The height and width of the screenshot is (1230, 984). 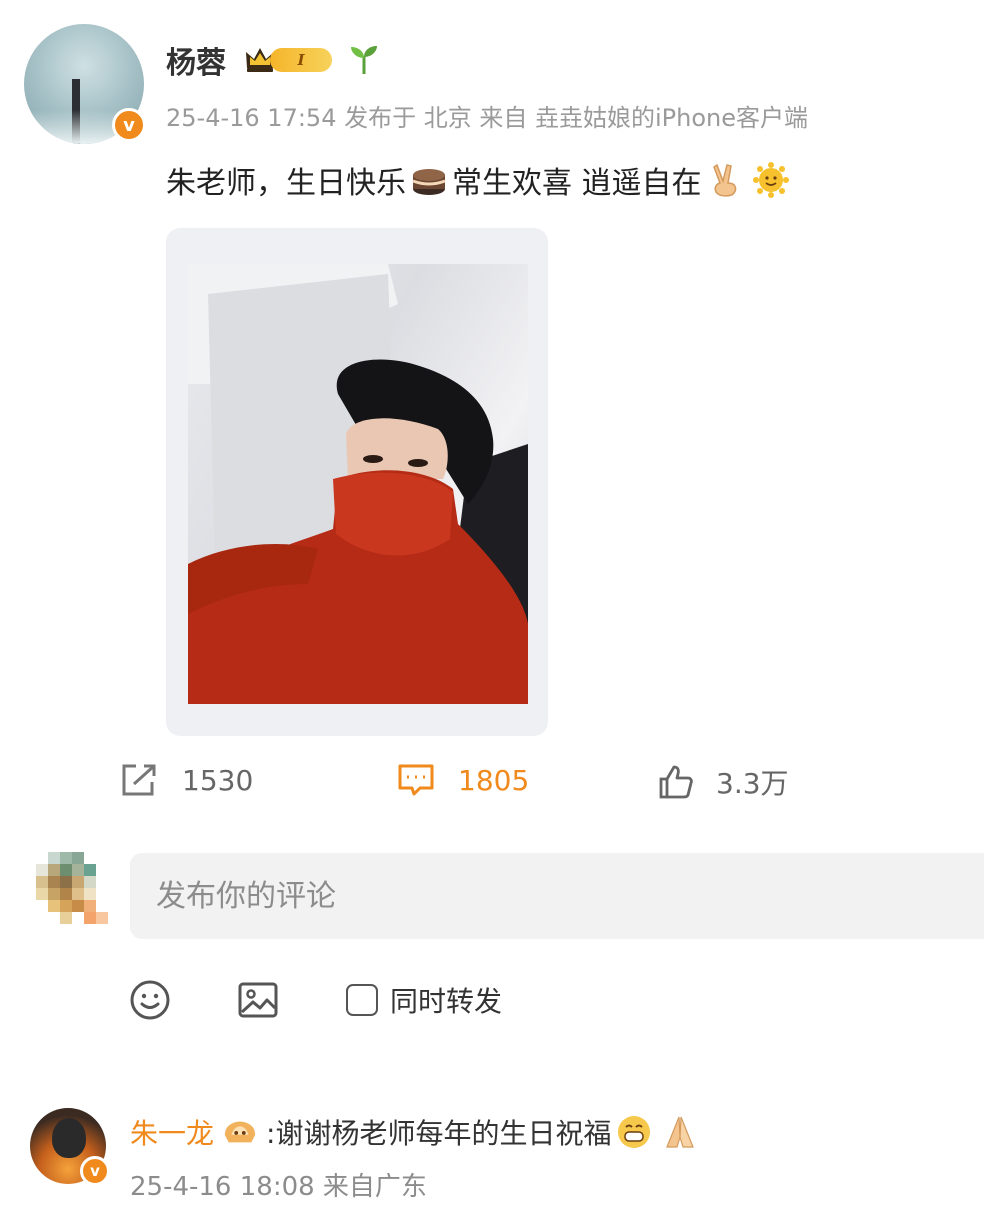 I want to click on comment-count: 1805, so click(x=494, y=780).